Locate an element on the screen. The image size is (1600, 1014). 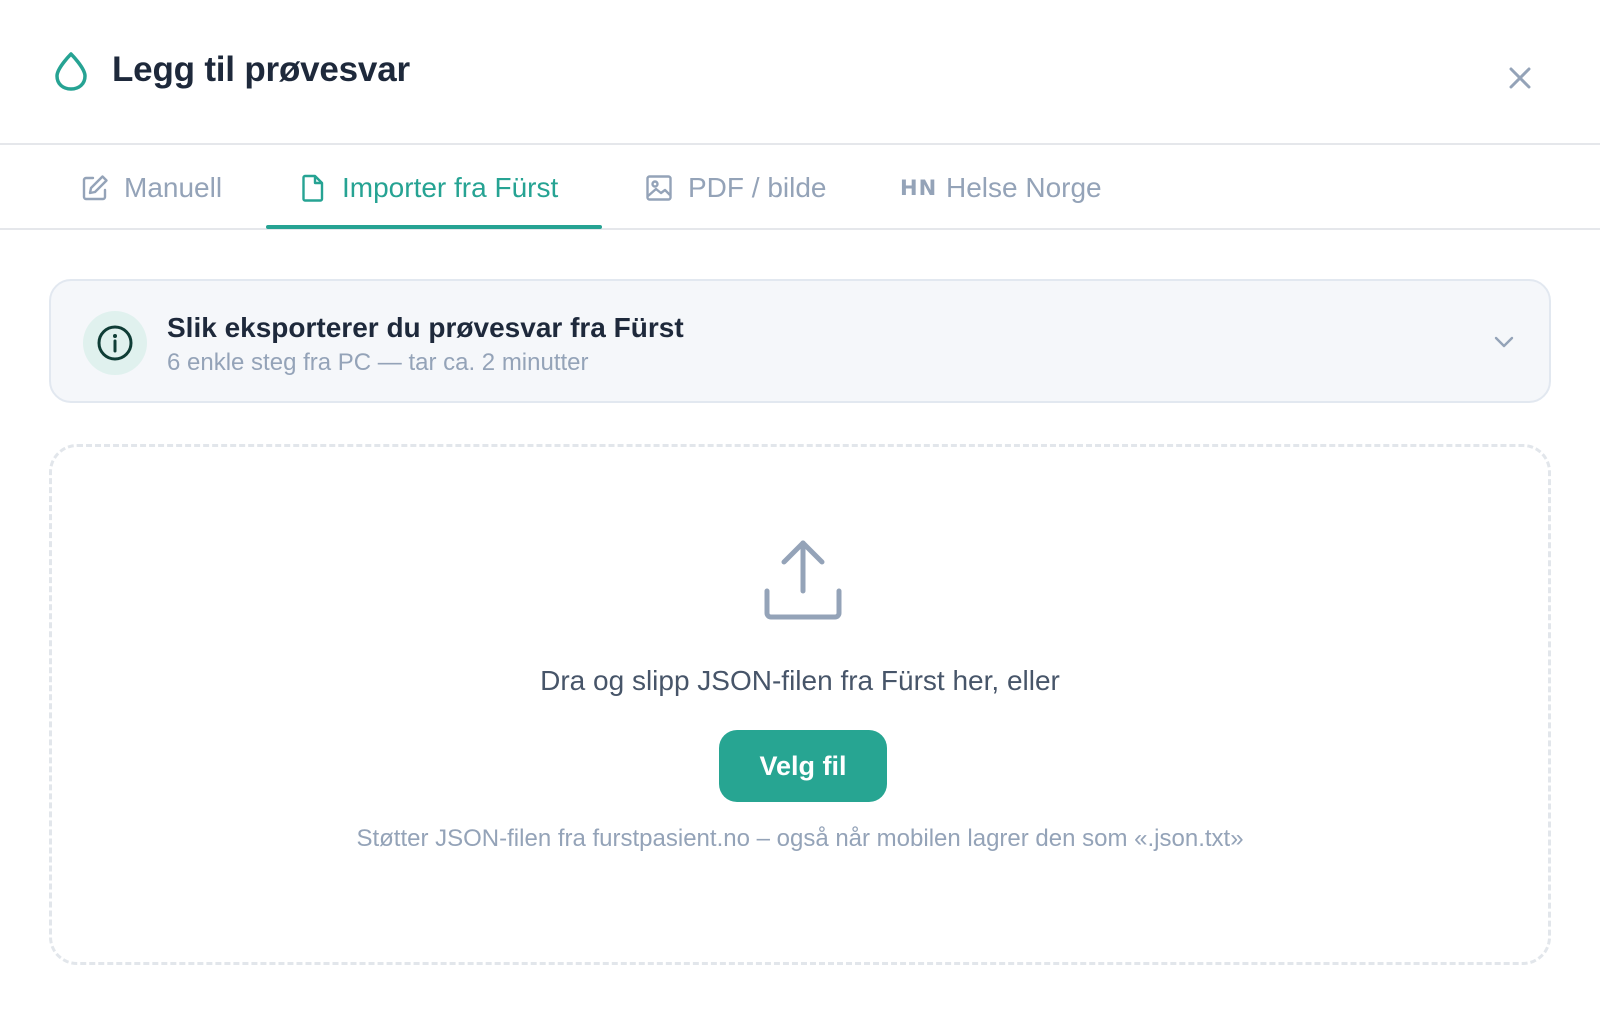
tab-import-furst: Importer fra Fürst is located at coordinates (428, 187).